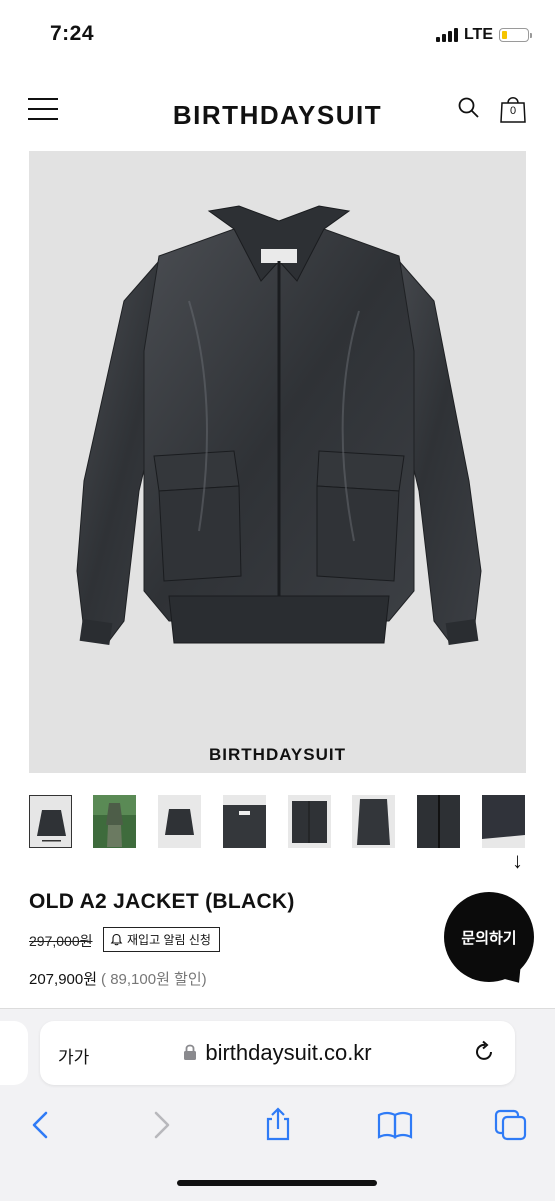 The height and width of the screenshot is (1201, 555). I want to click on lock-icon, so click(190, 1052).